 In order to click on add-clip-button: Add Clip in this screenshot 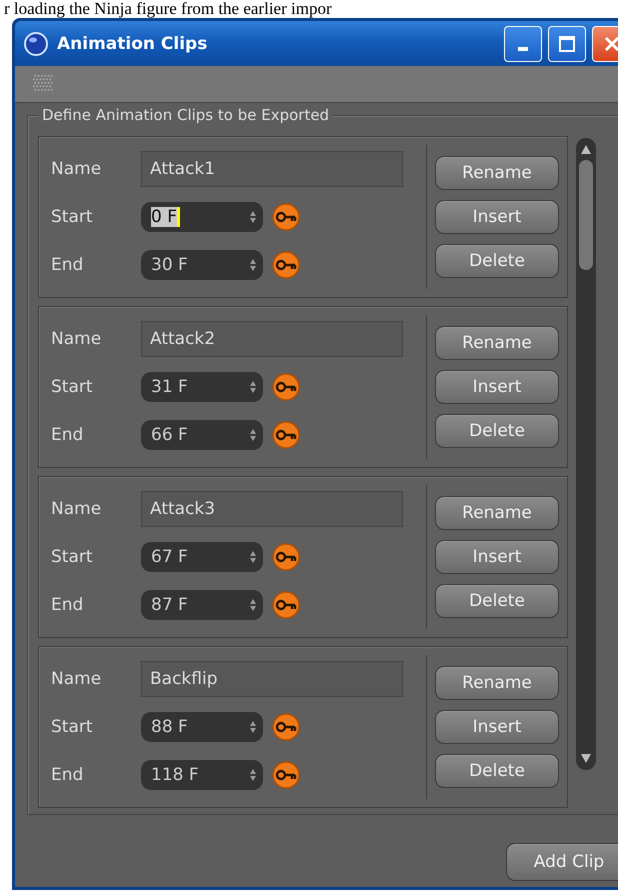, I will do `click(562, 862)`.